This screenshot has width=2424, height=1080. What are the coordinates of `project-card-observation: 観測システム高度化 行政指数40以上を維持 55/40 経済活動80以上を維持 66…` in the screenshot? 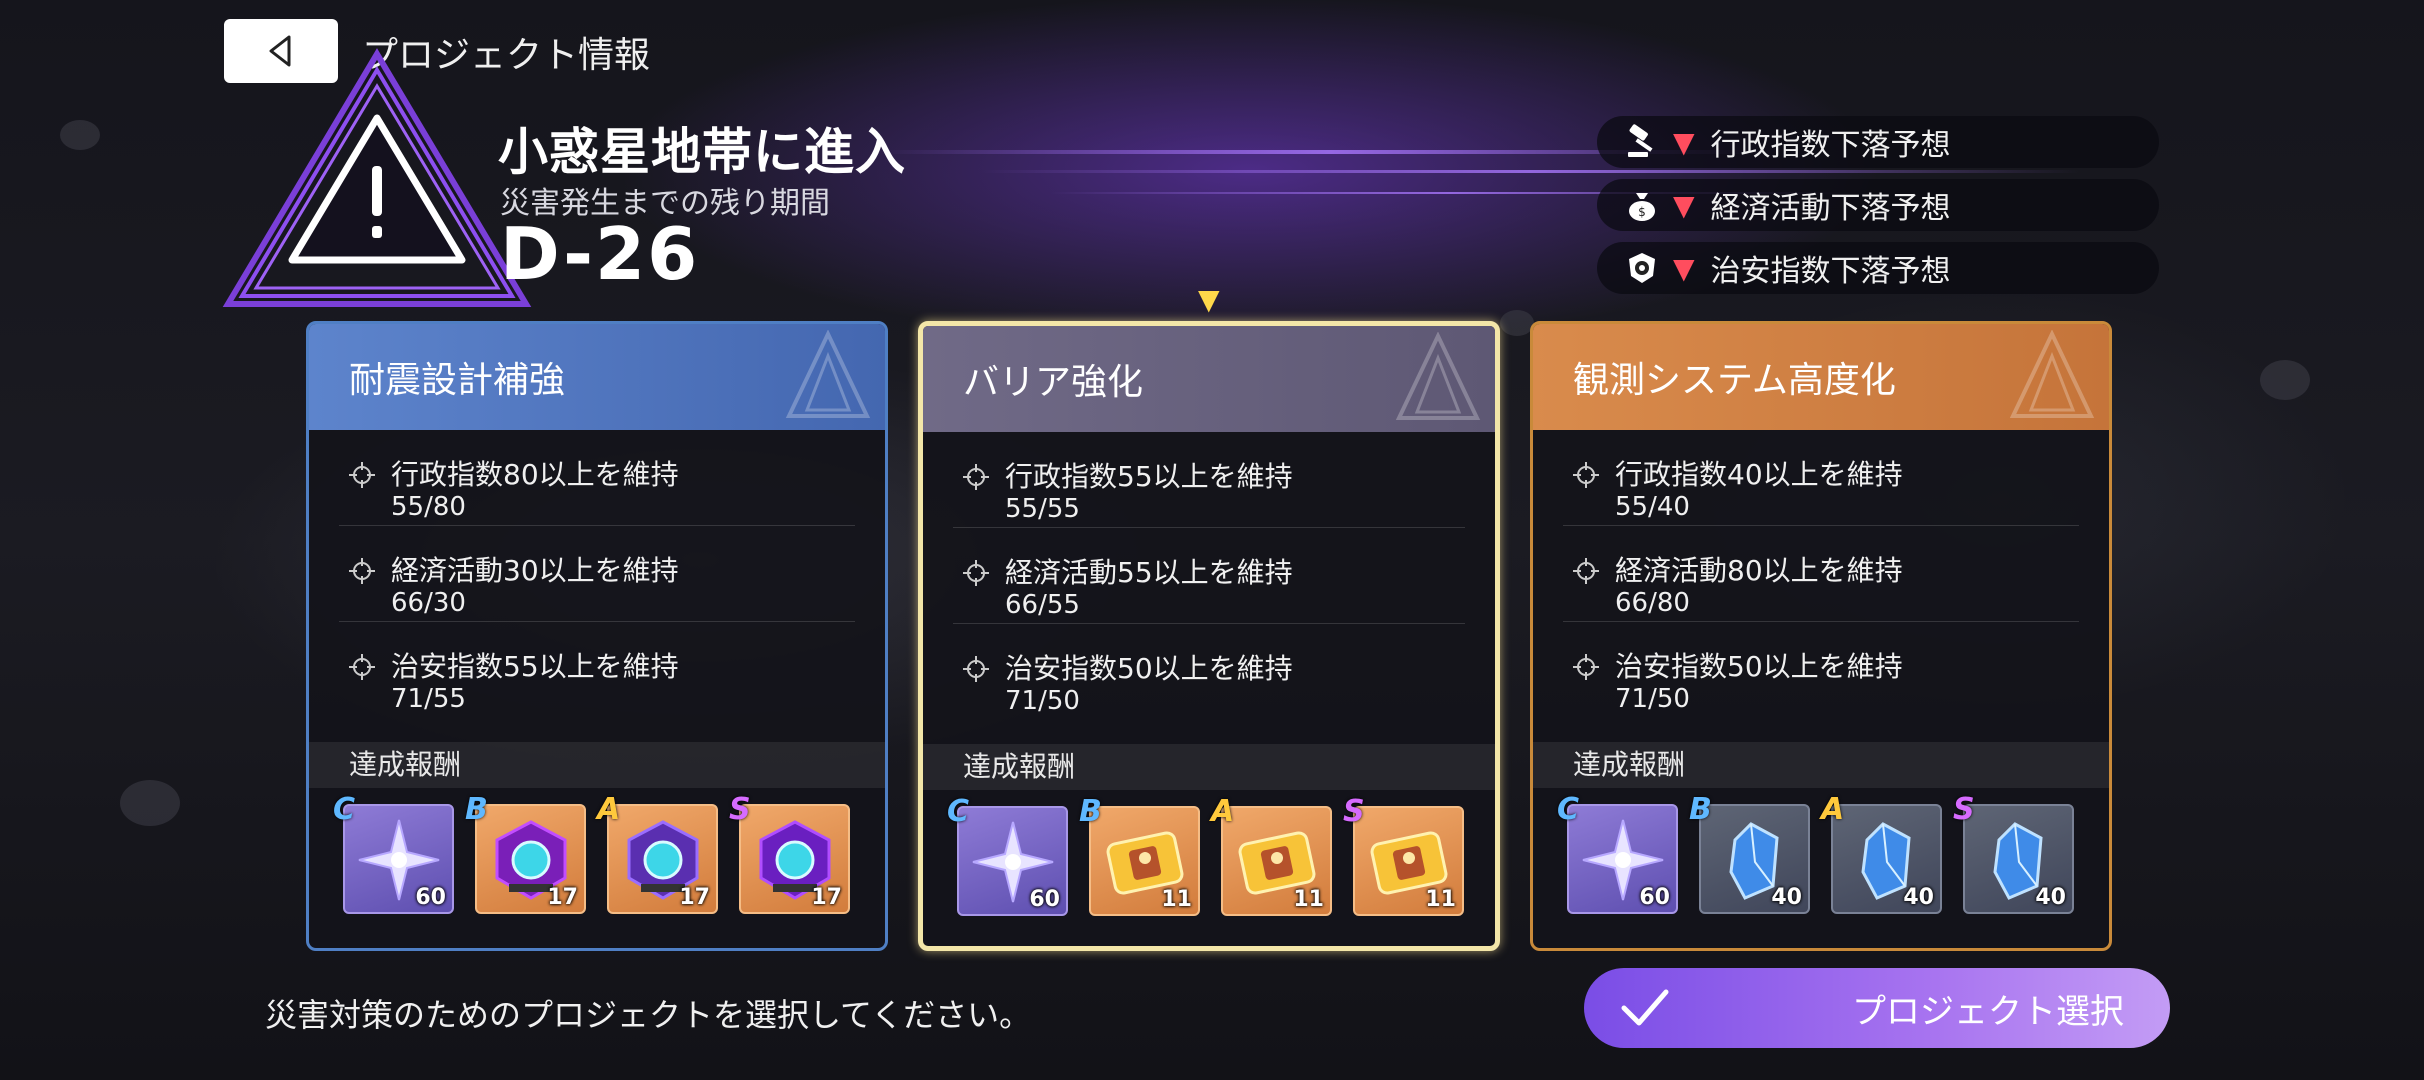 It's located at (1821, 636).